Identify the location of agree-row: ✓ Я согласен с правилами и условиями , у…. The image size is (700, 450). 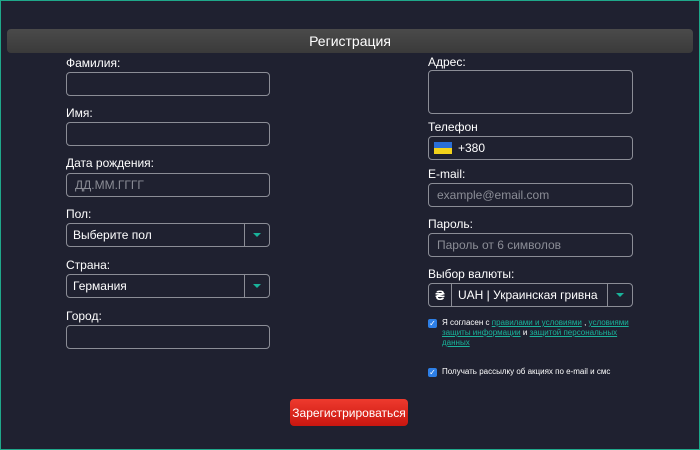
(533, 333).